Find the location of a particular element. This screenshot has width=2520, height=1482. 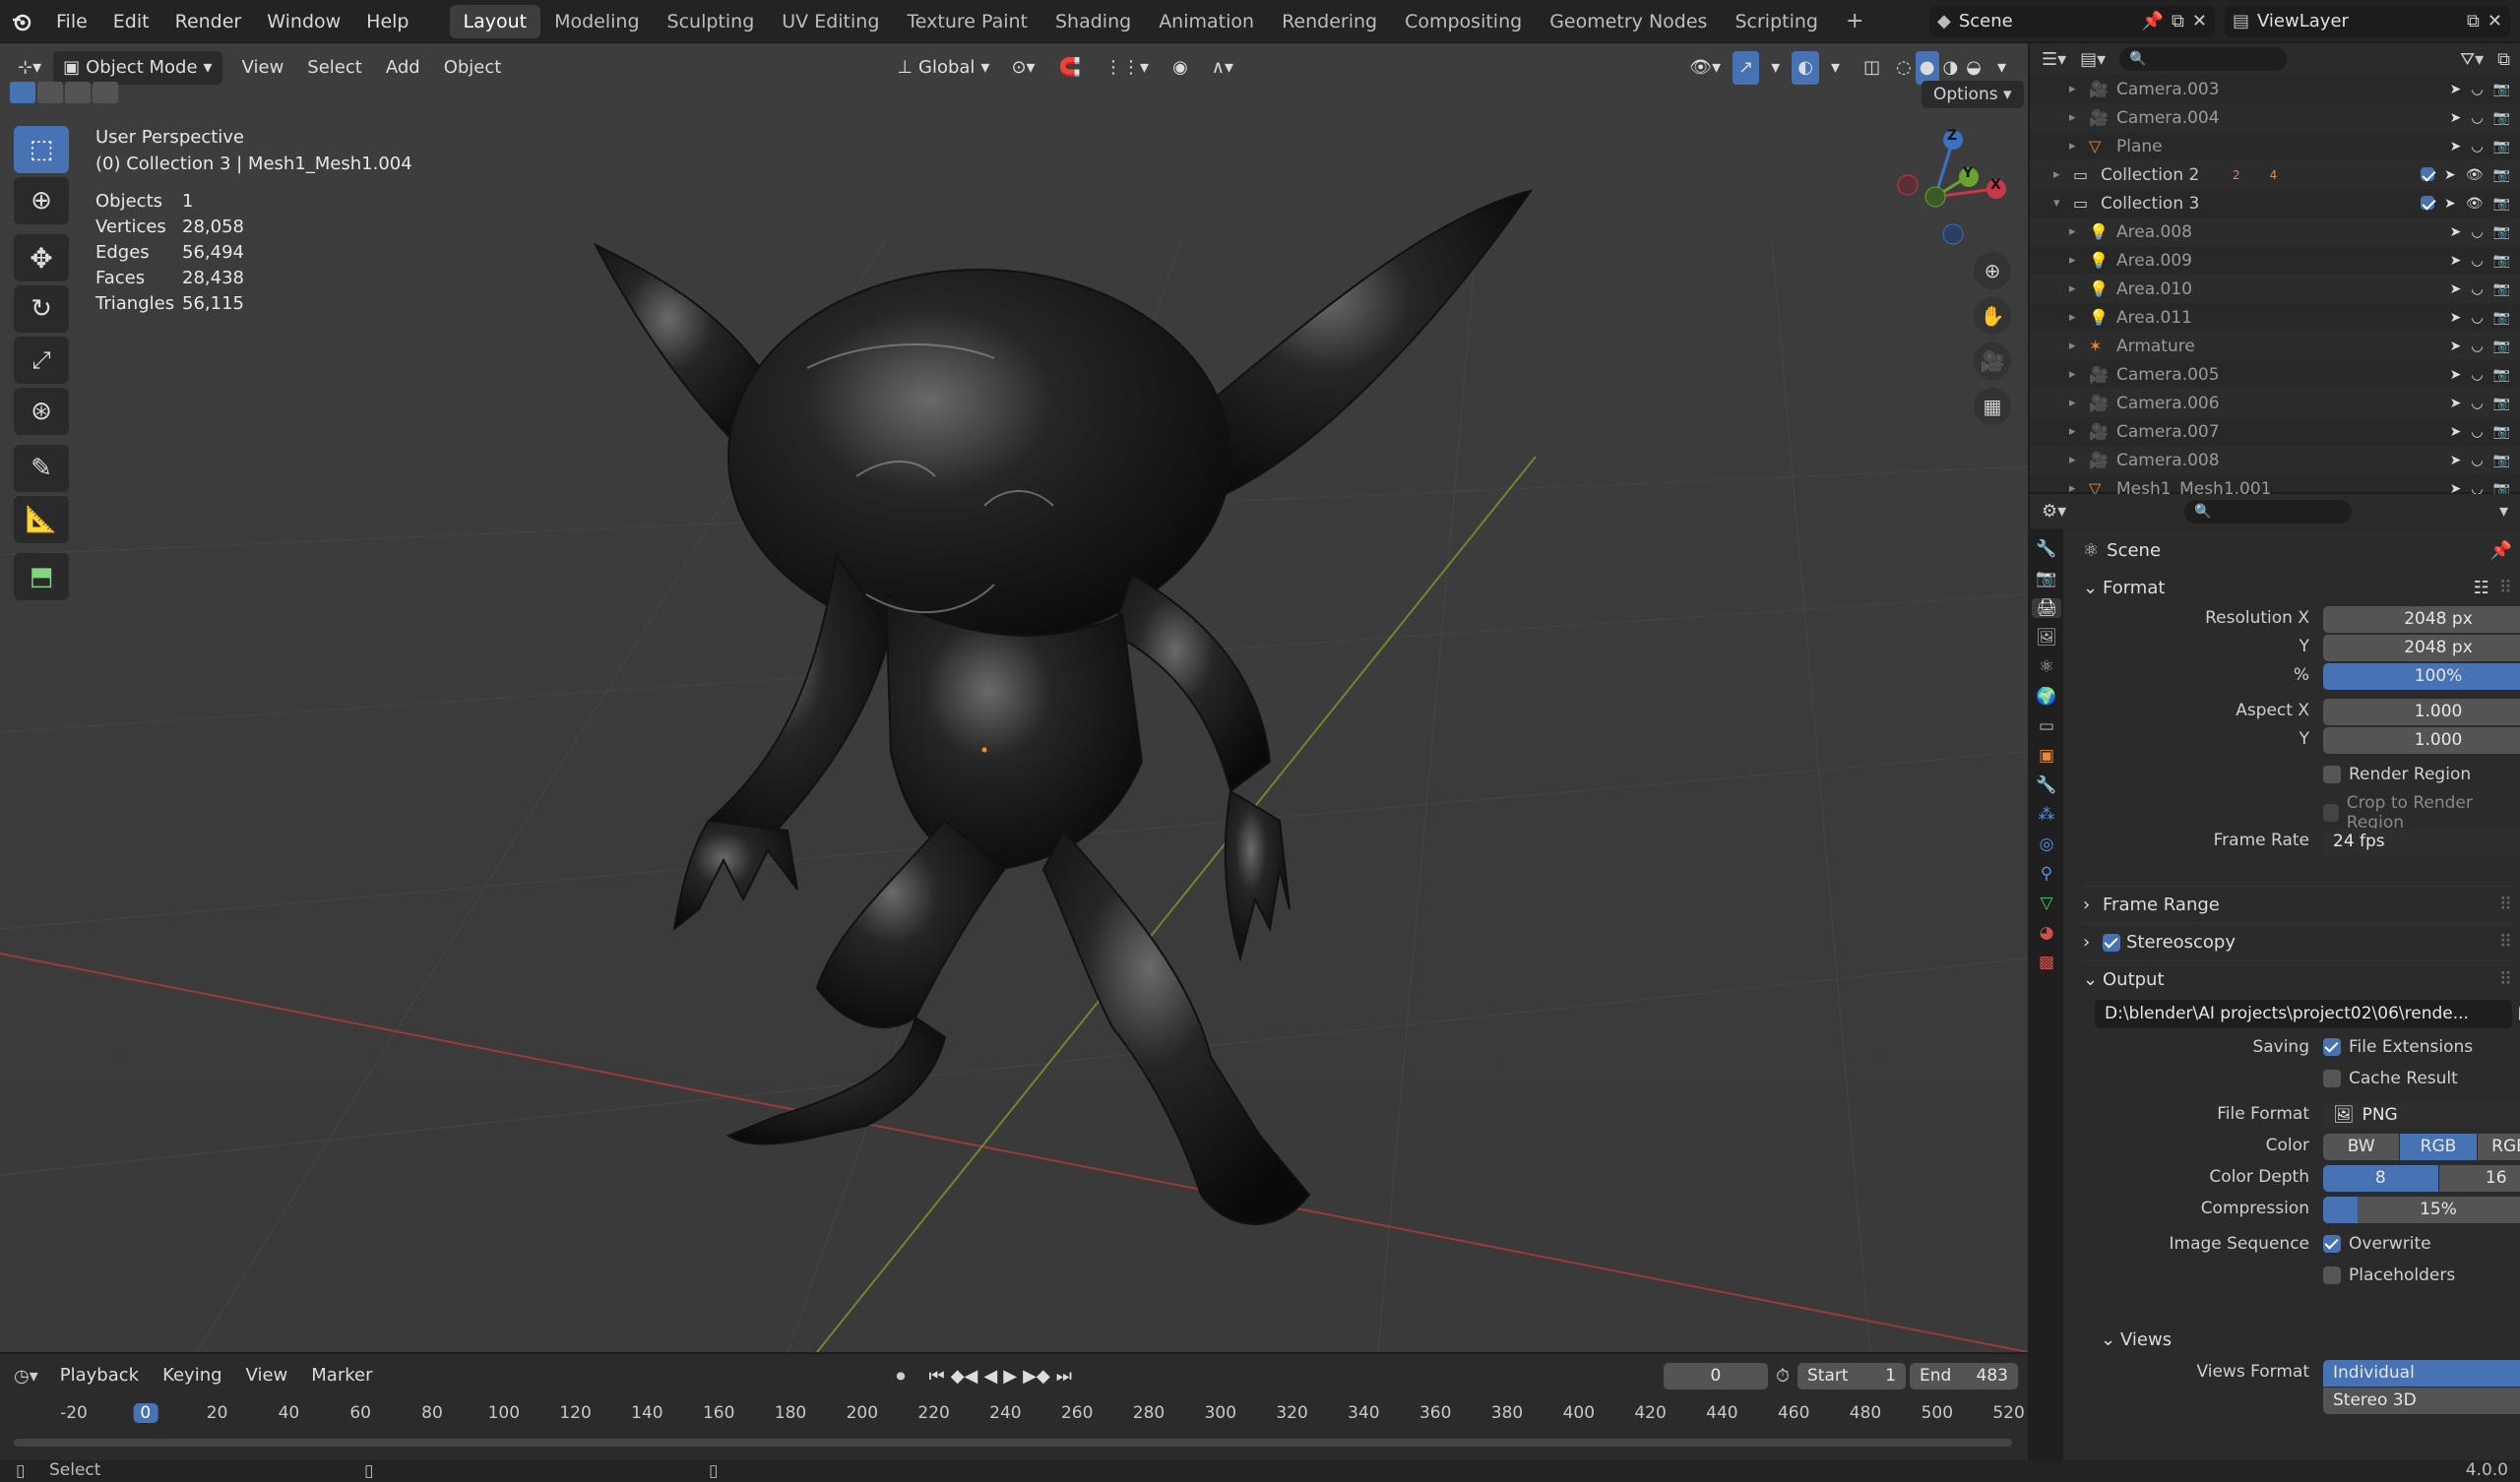

outliner-row: ▸ 🎥 Camera.004 ➤ ◡ 📷 is located at coordinates (2275, 117).